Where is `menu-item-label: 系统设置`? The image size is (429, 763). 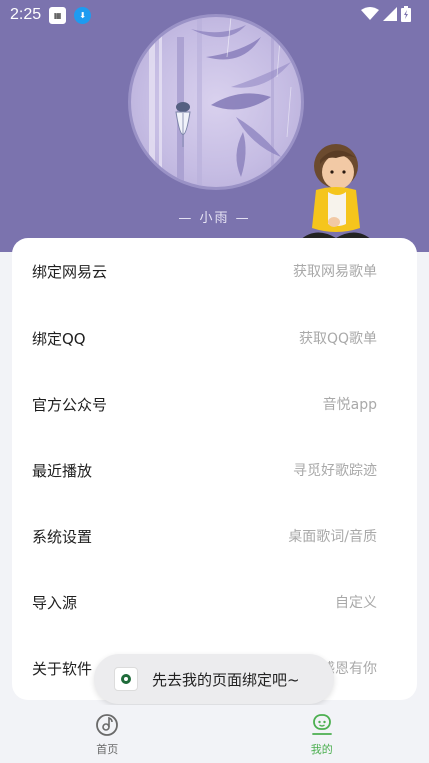
menu-item-label: 系统设置 is located at coordinates (62, 536).